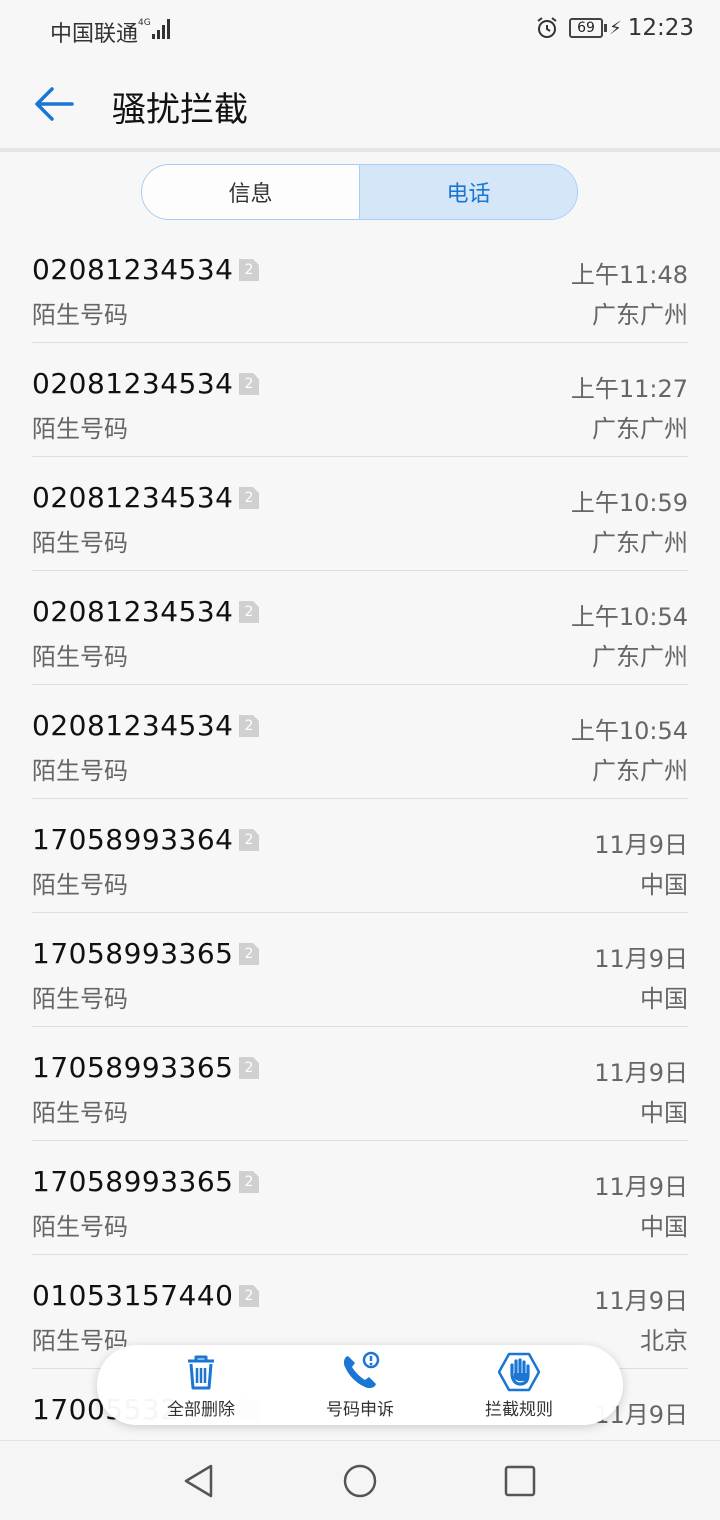 This screenshot has width=720, height=1520. Describe the element at coordinates (133, 1295) in the screenshot. I see `phone-number: 01053157440` at that location.